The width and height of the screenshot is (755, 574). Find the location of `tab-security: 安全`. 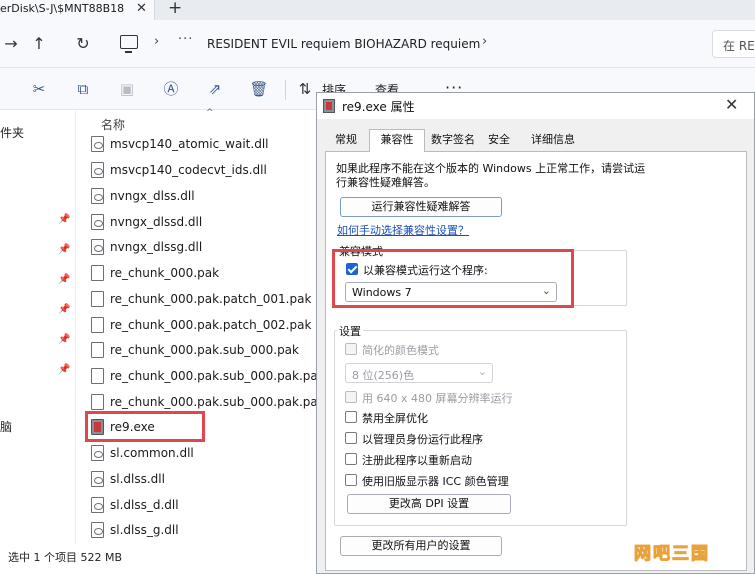

tab-security: 安全 is located at coordinates (499, 141).